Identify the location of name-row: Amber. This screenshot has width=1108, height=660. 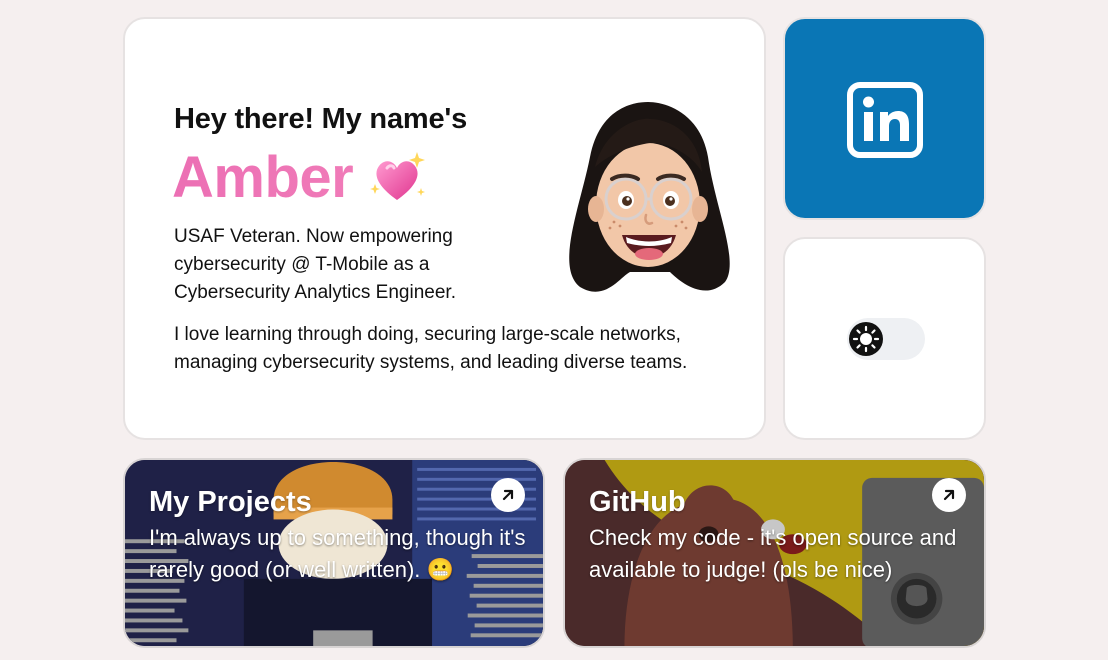
(299, 177).